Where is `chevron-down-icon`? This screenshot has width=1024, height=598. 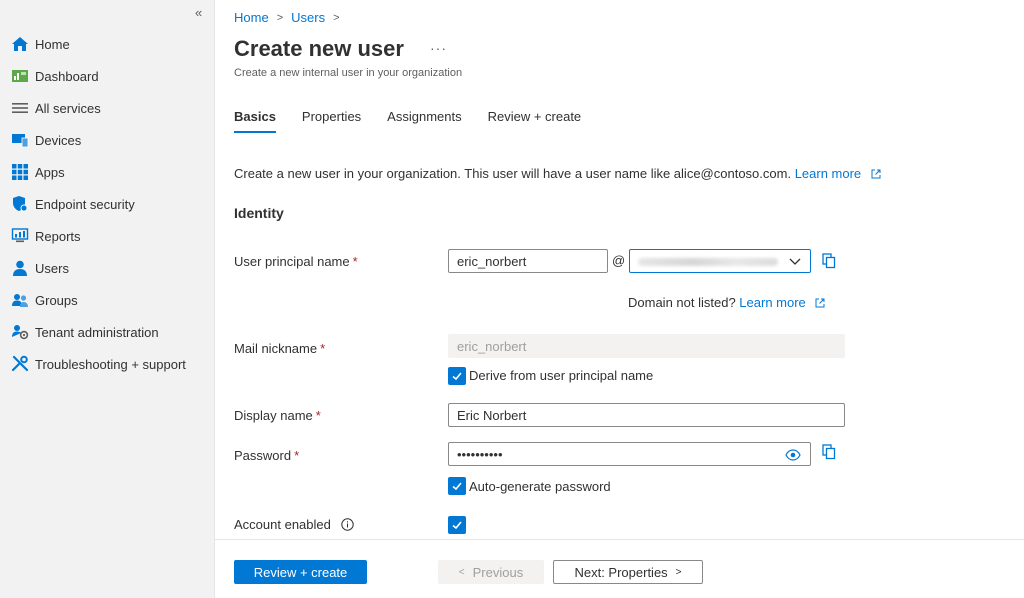
chevron-down-icon is located at coordinates (795, 261).